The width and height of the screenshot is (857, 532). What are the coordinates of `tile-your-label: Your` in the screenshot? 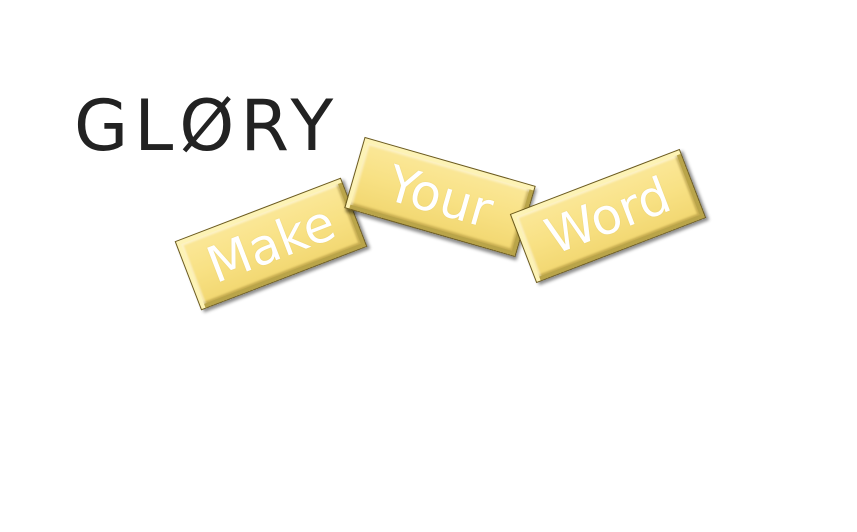 It's located at (440, 197).